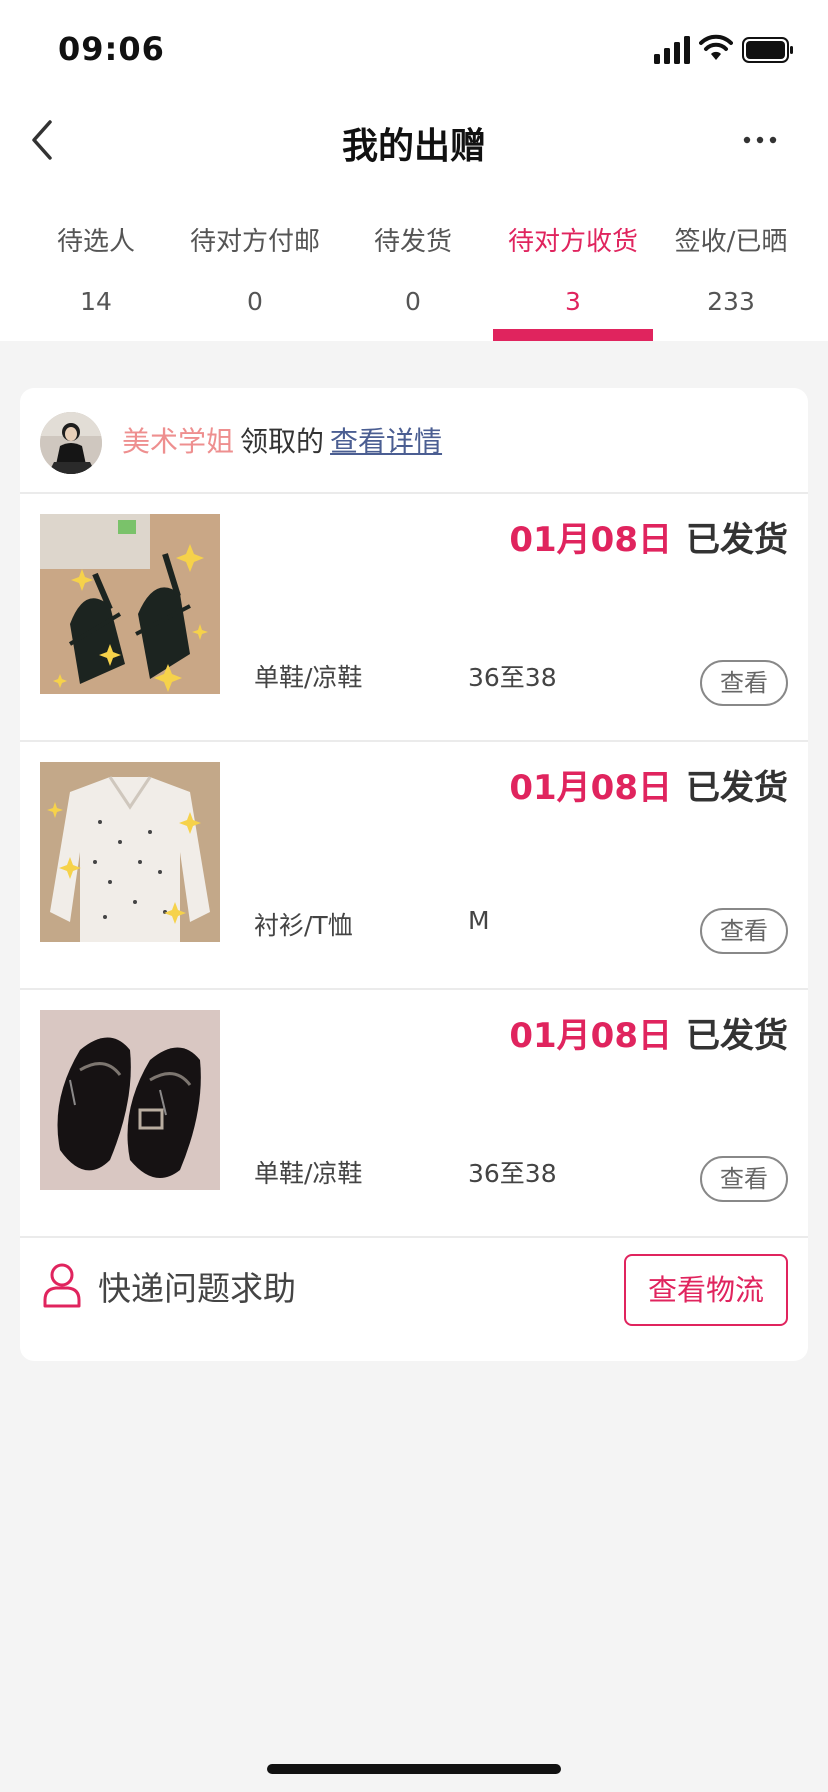  I want to click on taker-name: 美术学姐, so click(178, 441).